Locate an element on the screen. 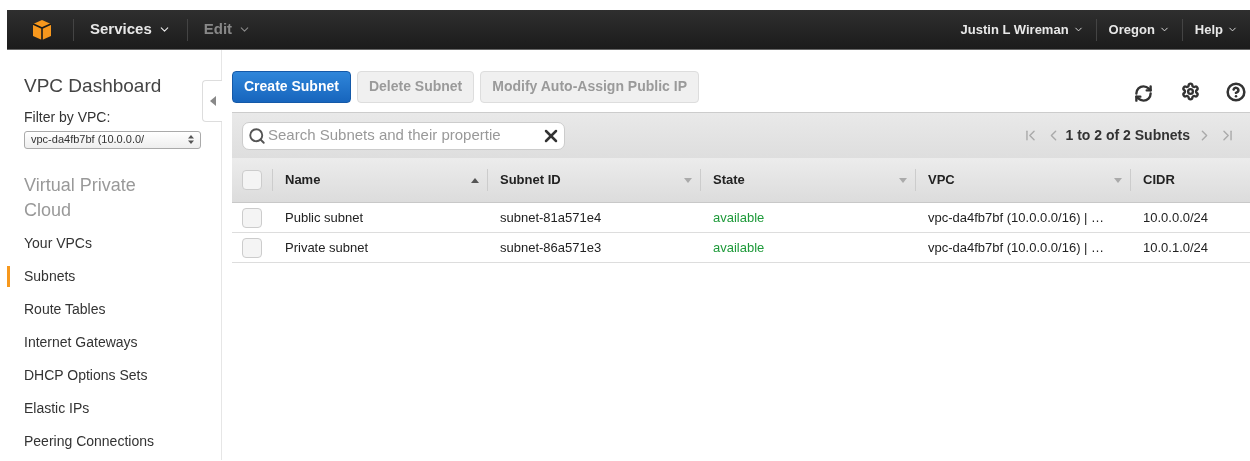 Image resolution: width=1250 pixels, height=461 pixels. updown-icon is located at coordinates (191, 139).